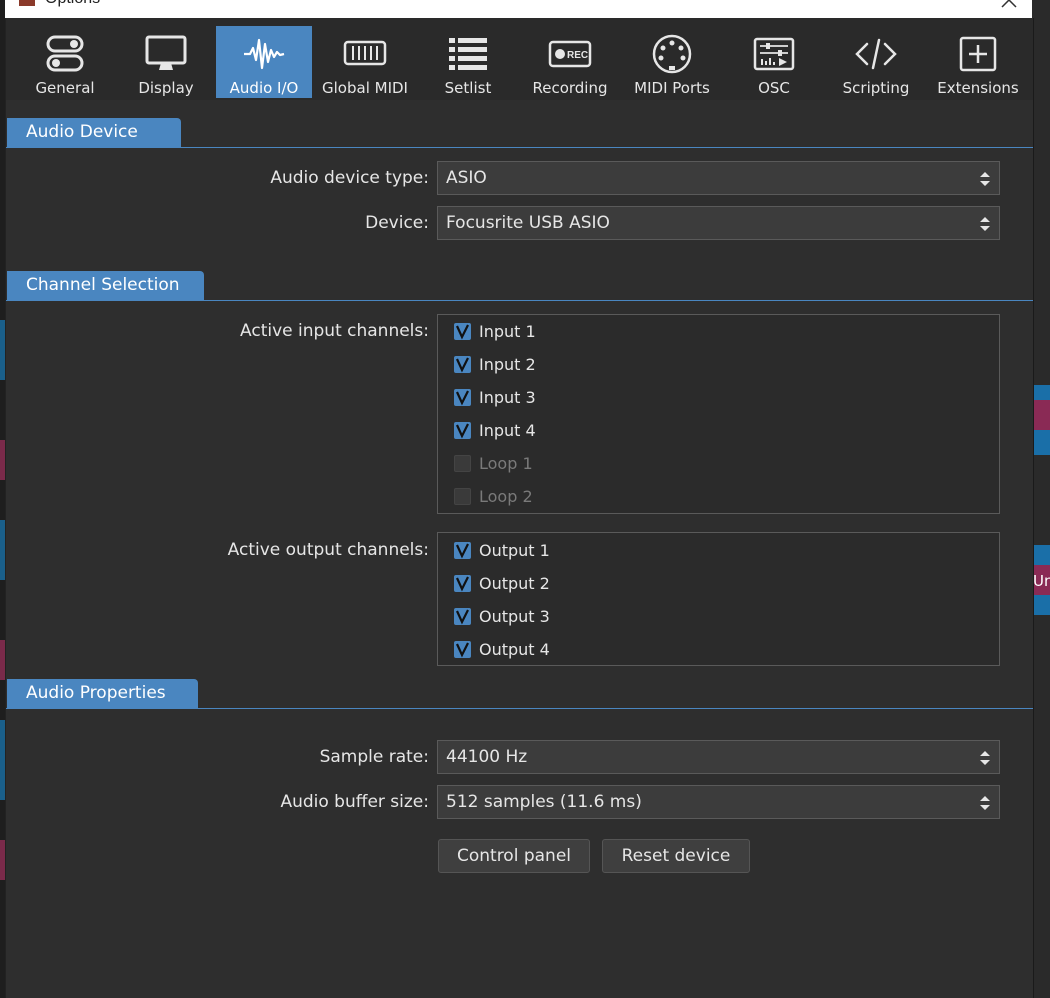  What do you see at coordinates (365, 53) in the screenshot?
I see `keyboard-icon` at bounding box center [365, 53].